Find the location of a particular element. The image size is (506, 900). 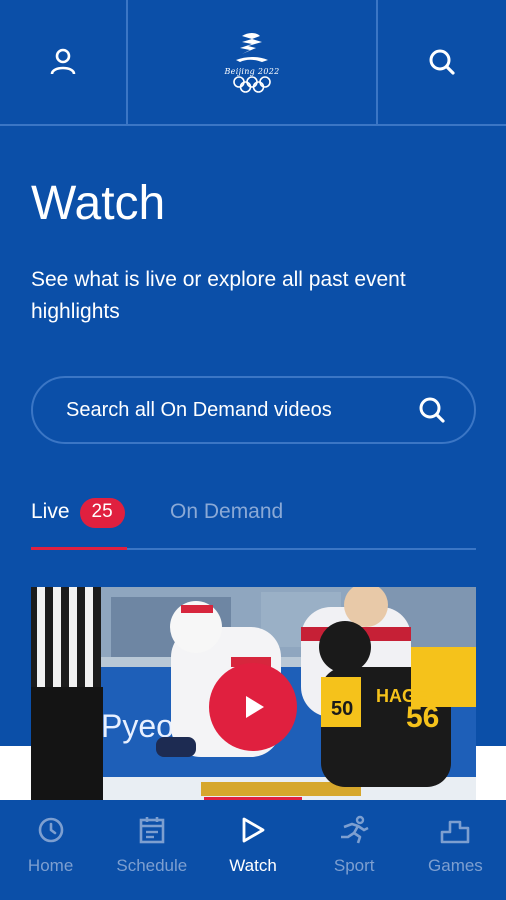

beijing-2022-logo: Beijing 2022 is located at coordinates (253, 62).